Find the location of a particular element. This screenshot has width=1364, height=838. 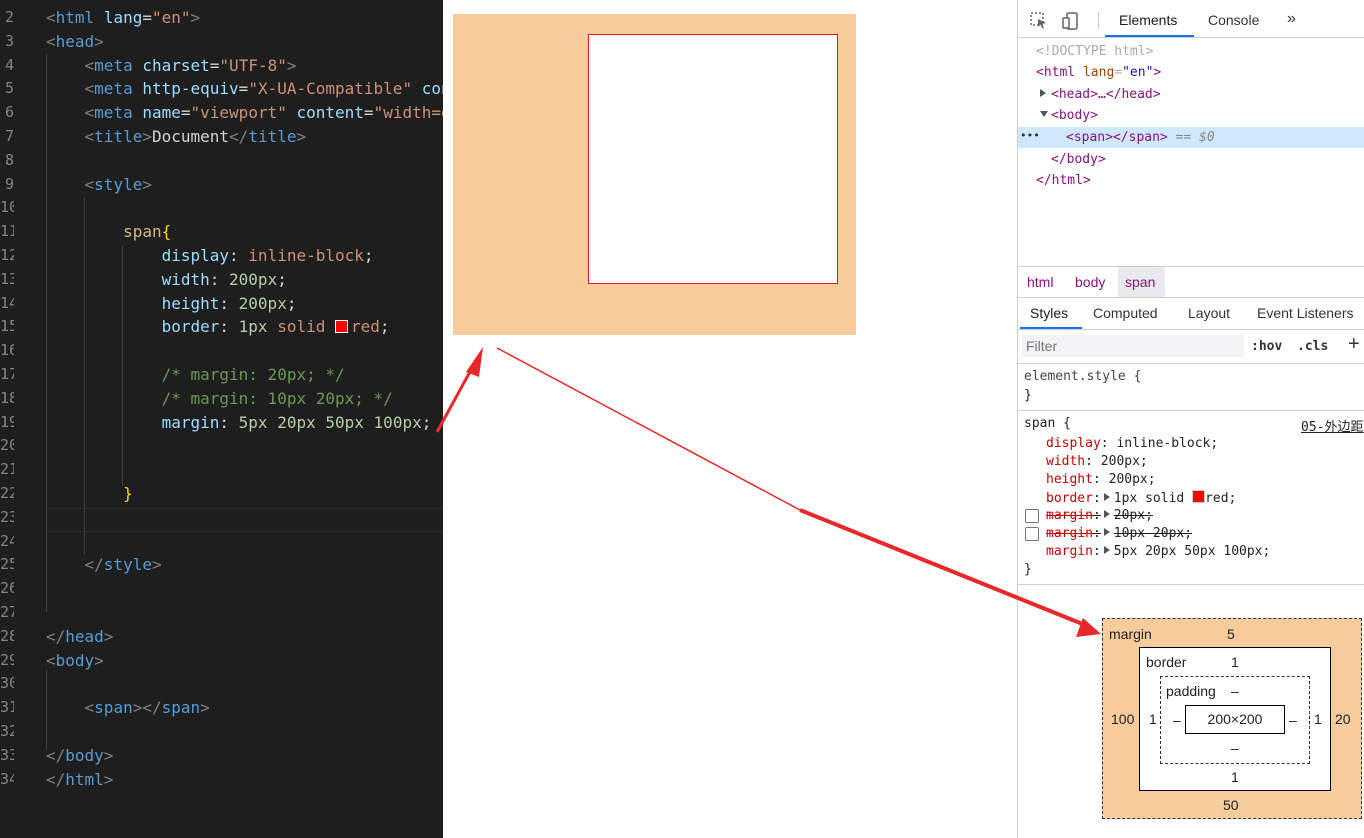

line-number: 18 is located at coordinates (7, 397).